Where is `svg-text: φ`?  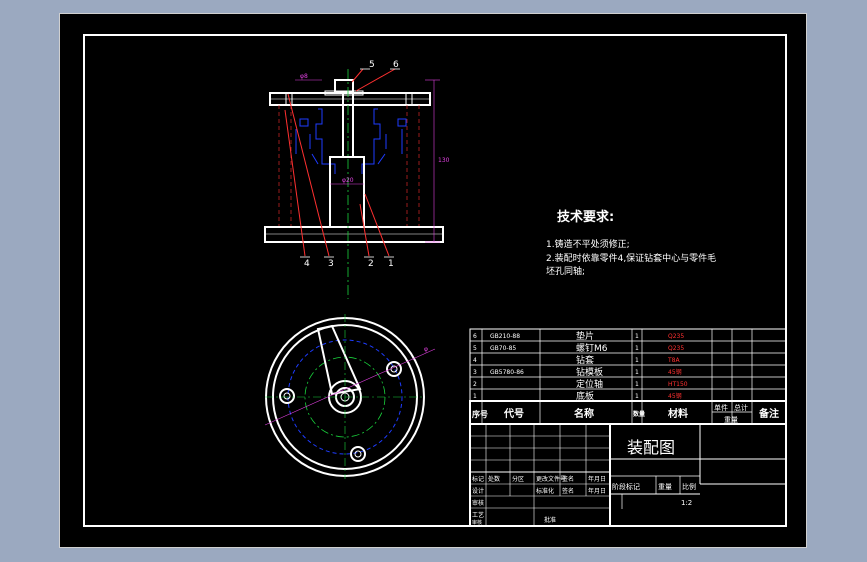
svg-text: φ is located at coordinates (426, 349).